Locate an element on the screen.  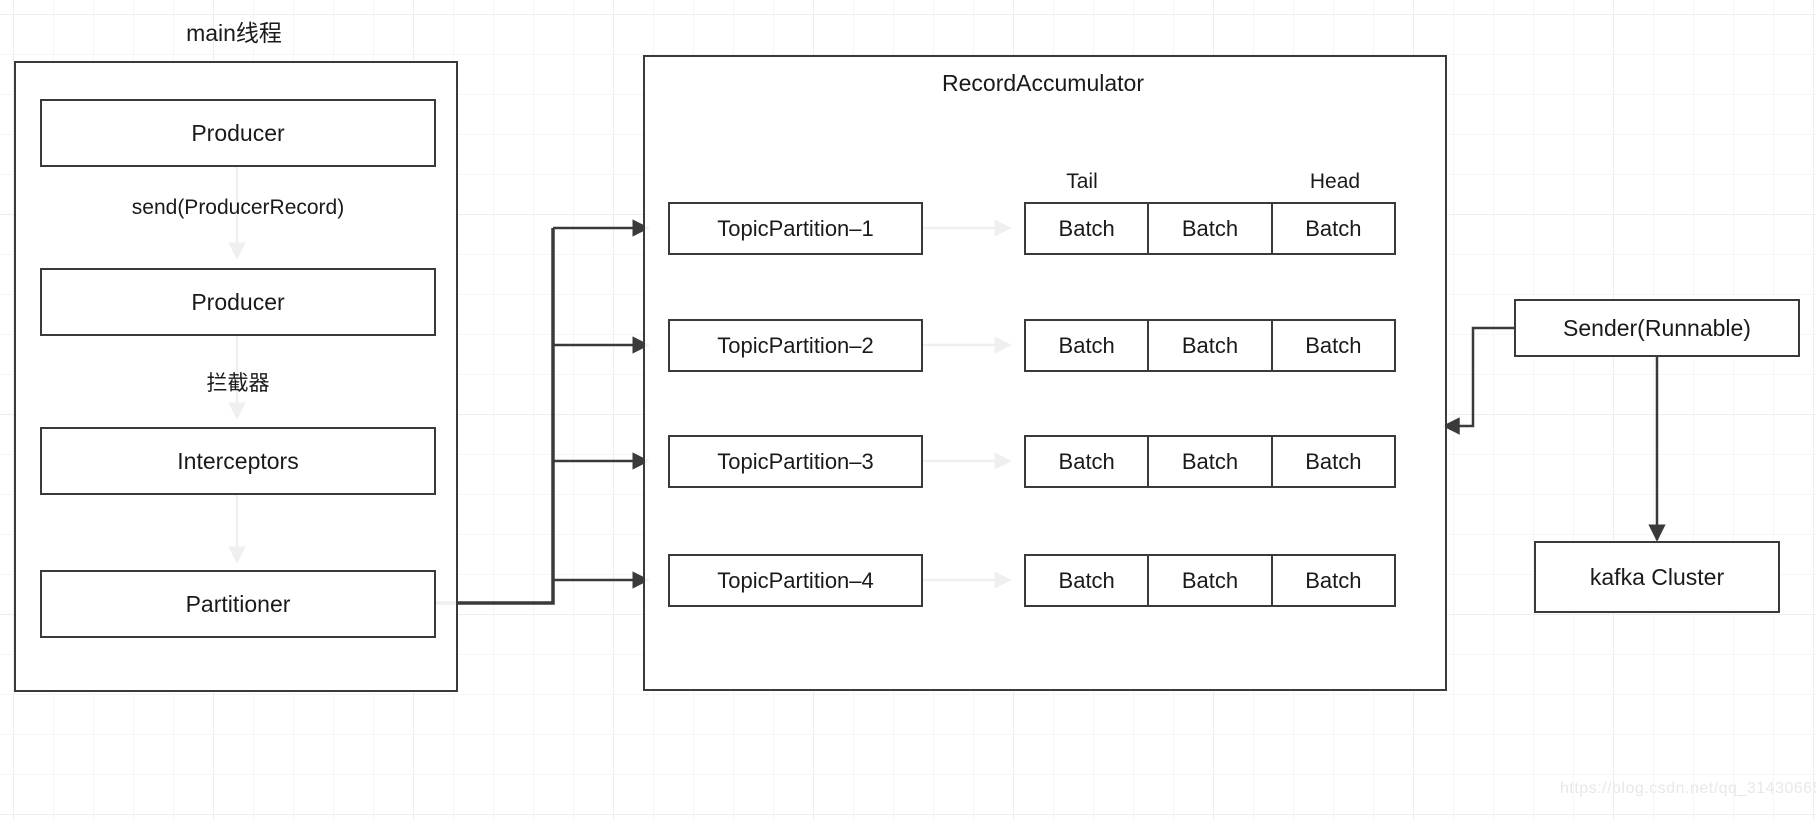
queue-head-label: Head is located at coordinates (1335, 181).